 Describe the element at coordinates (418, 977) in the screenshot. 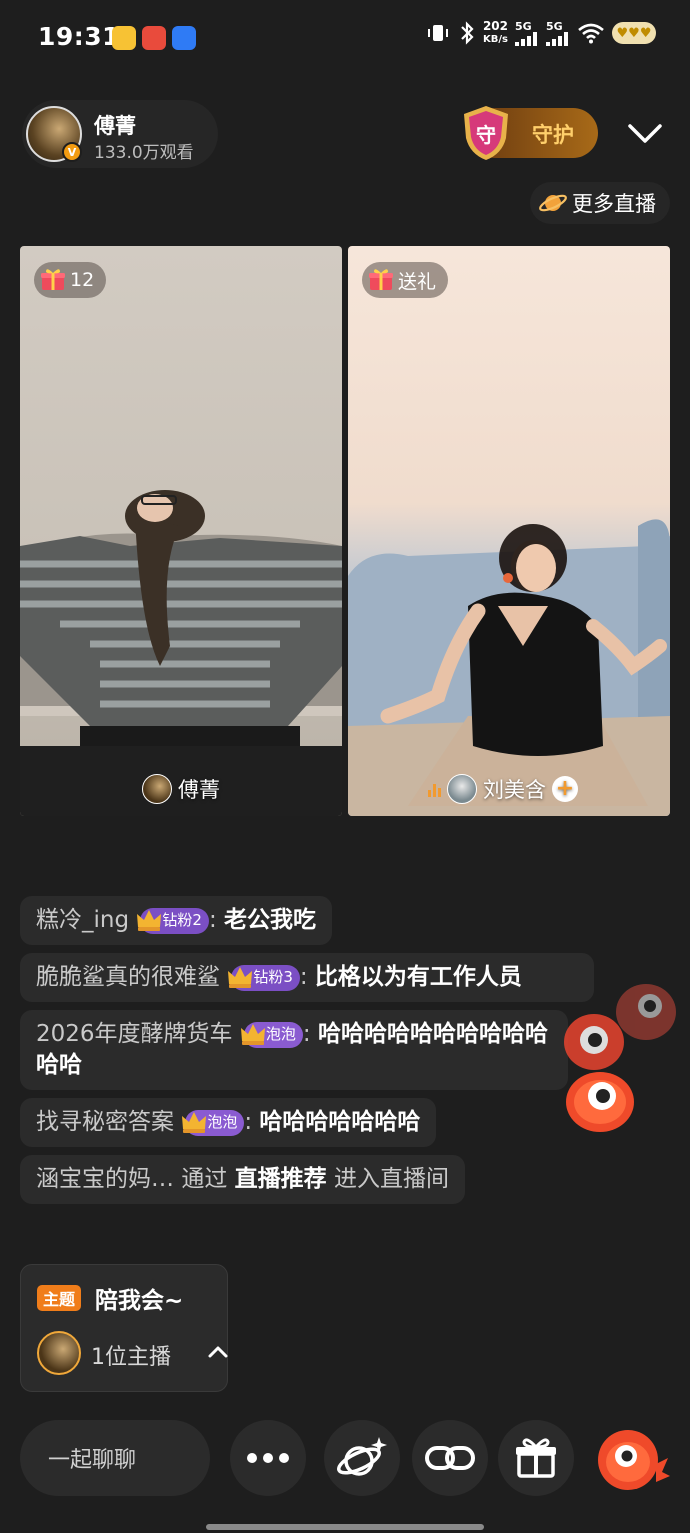

I see `chat-text: 比格以为有工作人员` at that location.